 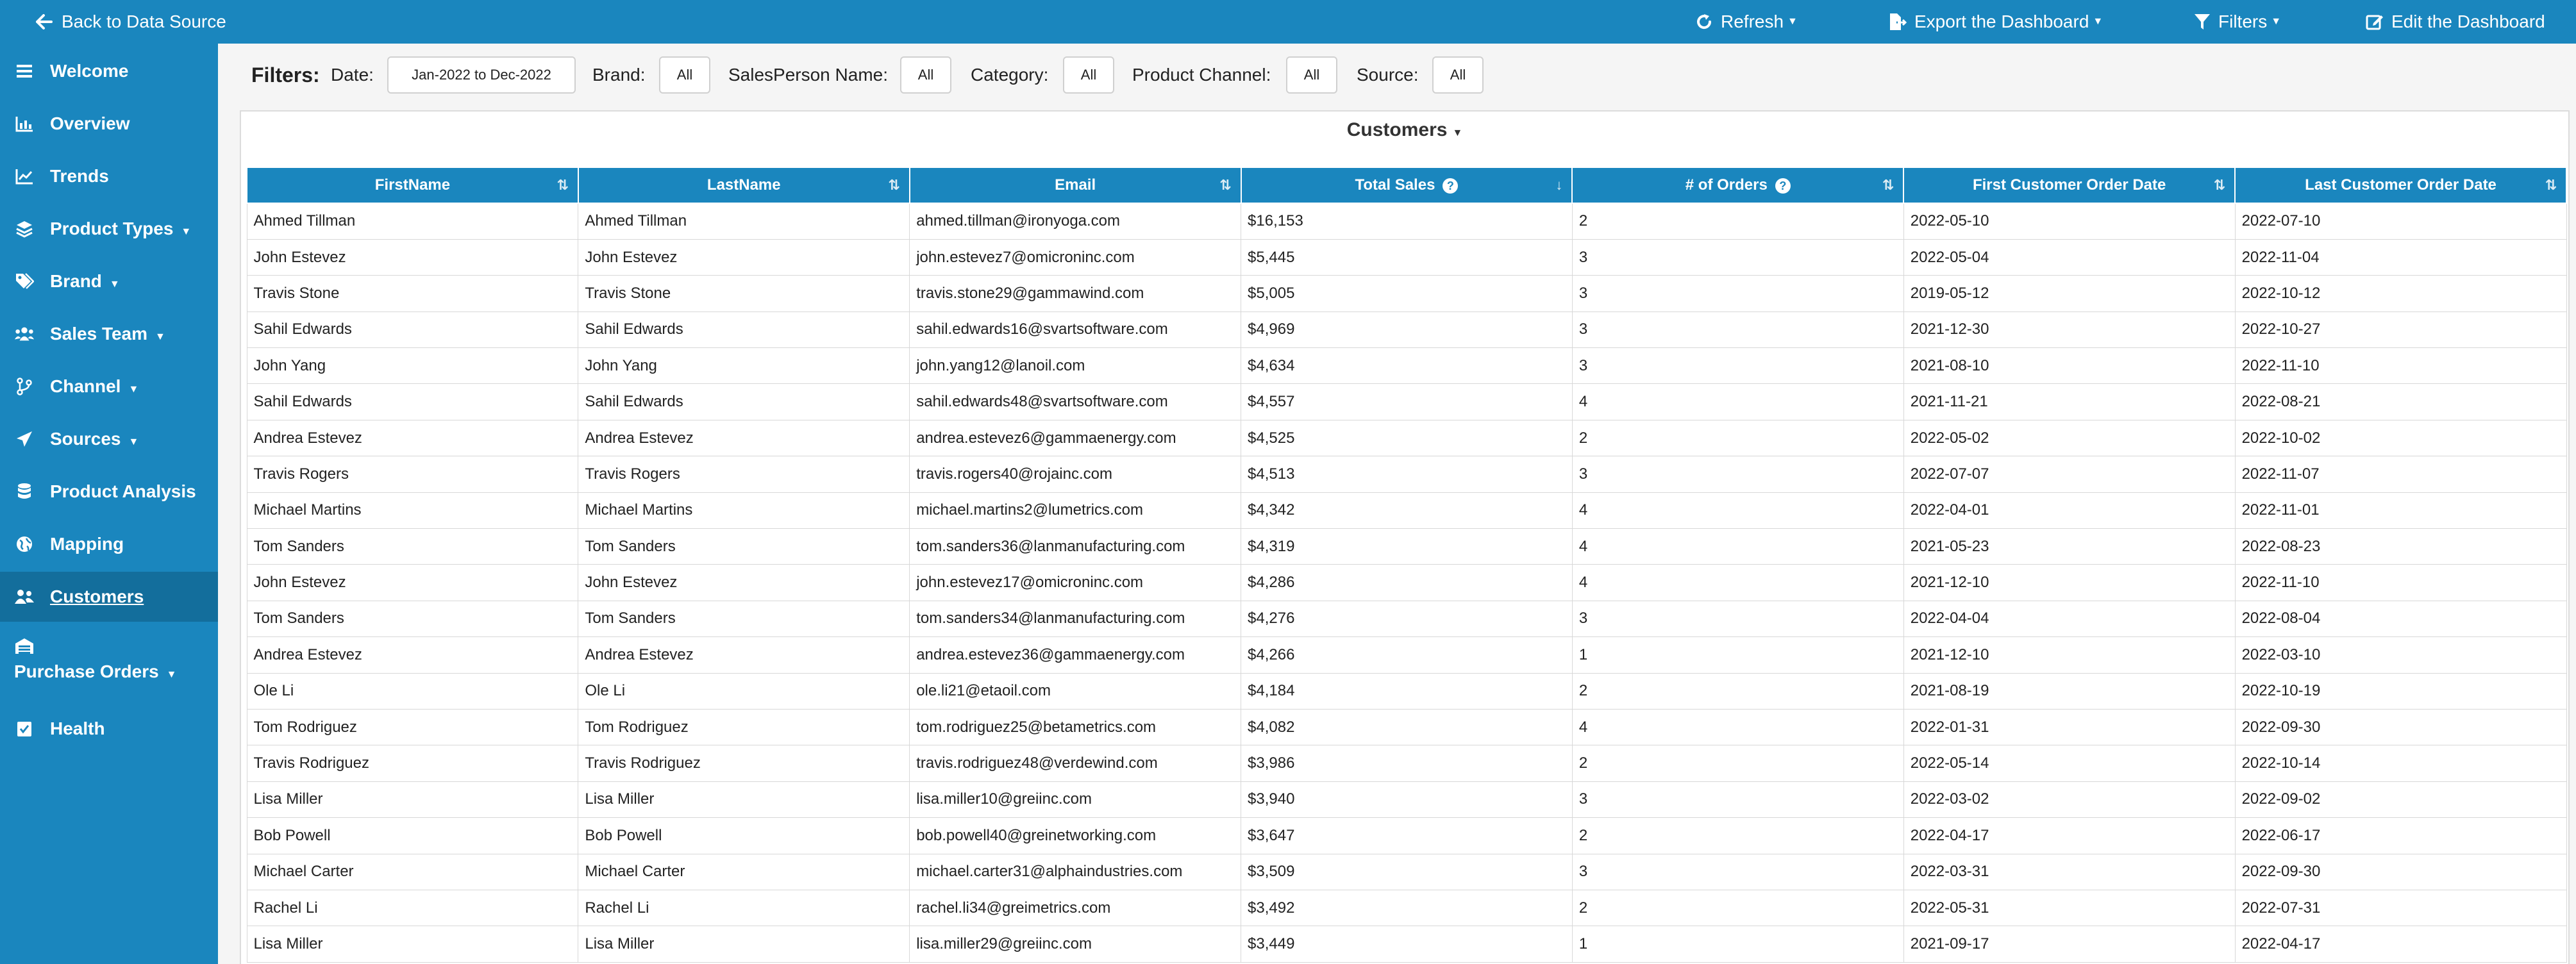 I want to click on branch-icon, so click(x=24, y=386).